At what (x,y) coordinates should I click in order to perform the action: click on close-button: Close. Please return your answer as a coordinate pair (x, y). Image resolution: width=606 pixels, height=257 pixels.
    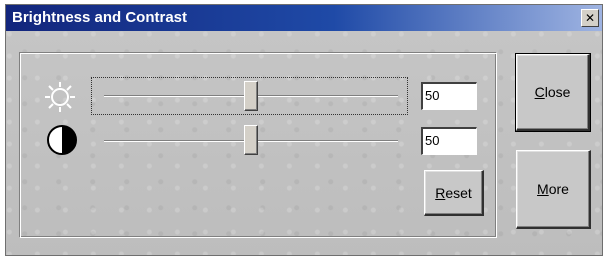
    Looking at the image, I should click on (553, 92).